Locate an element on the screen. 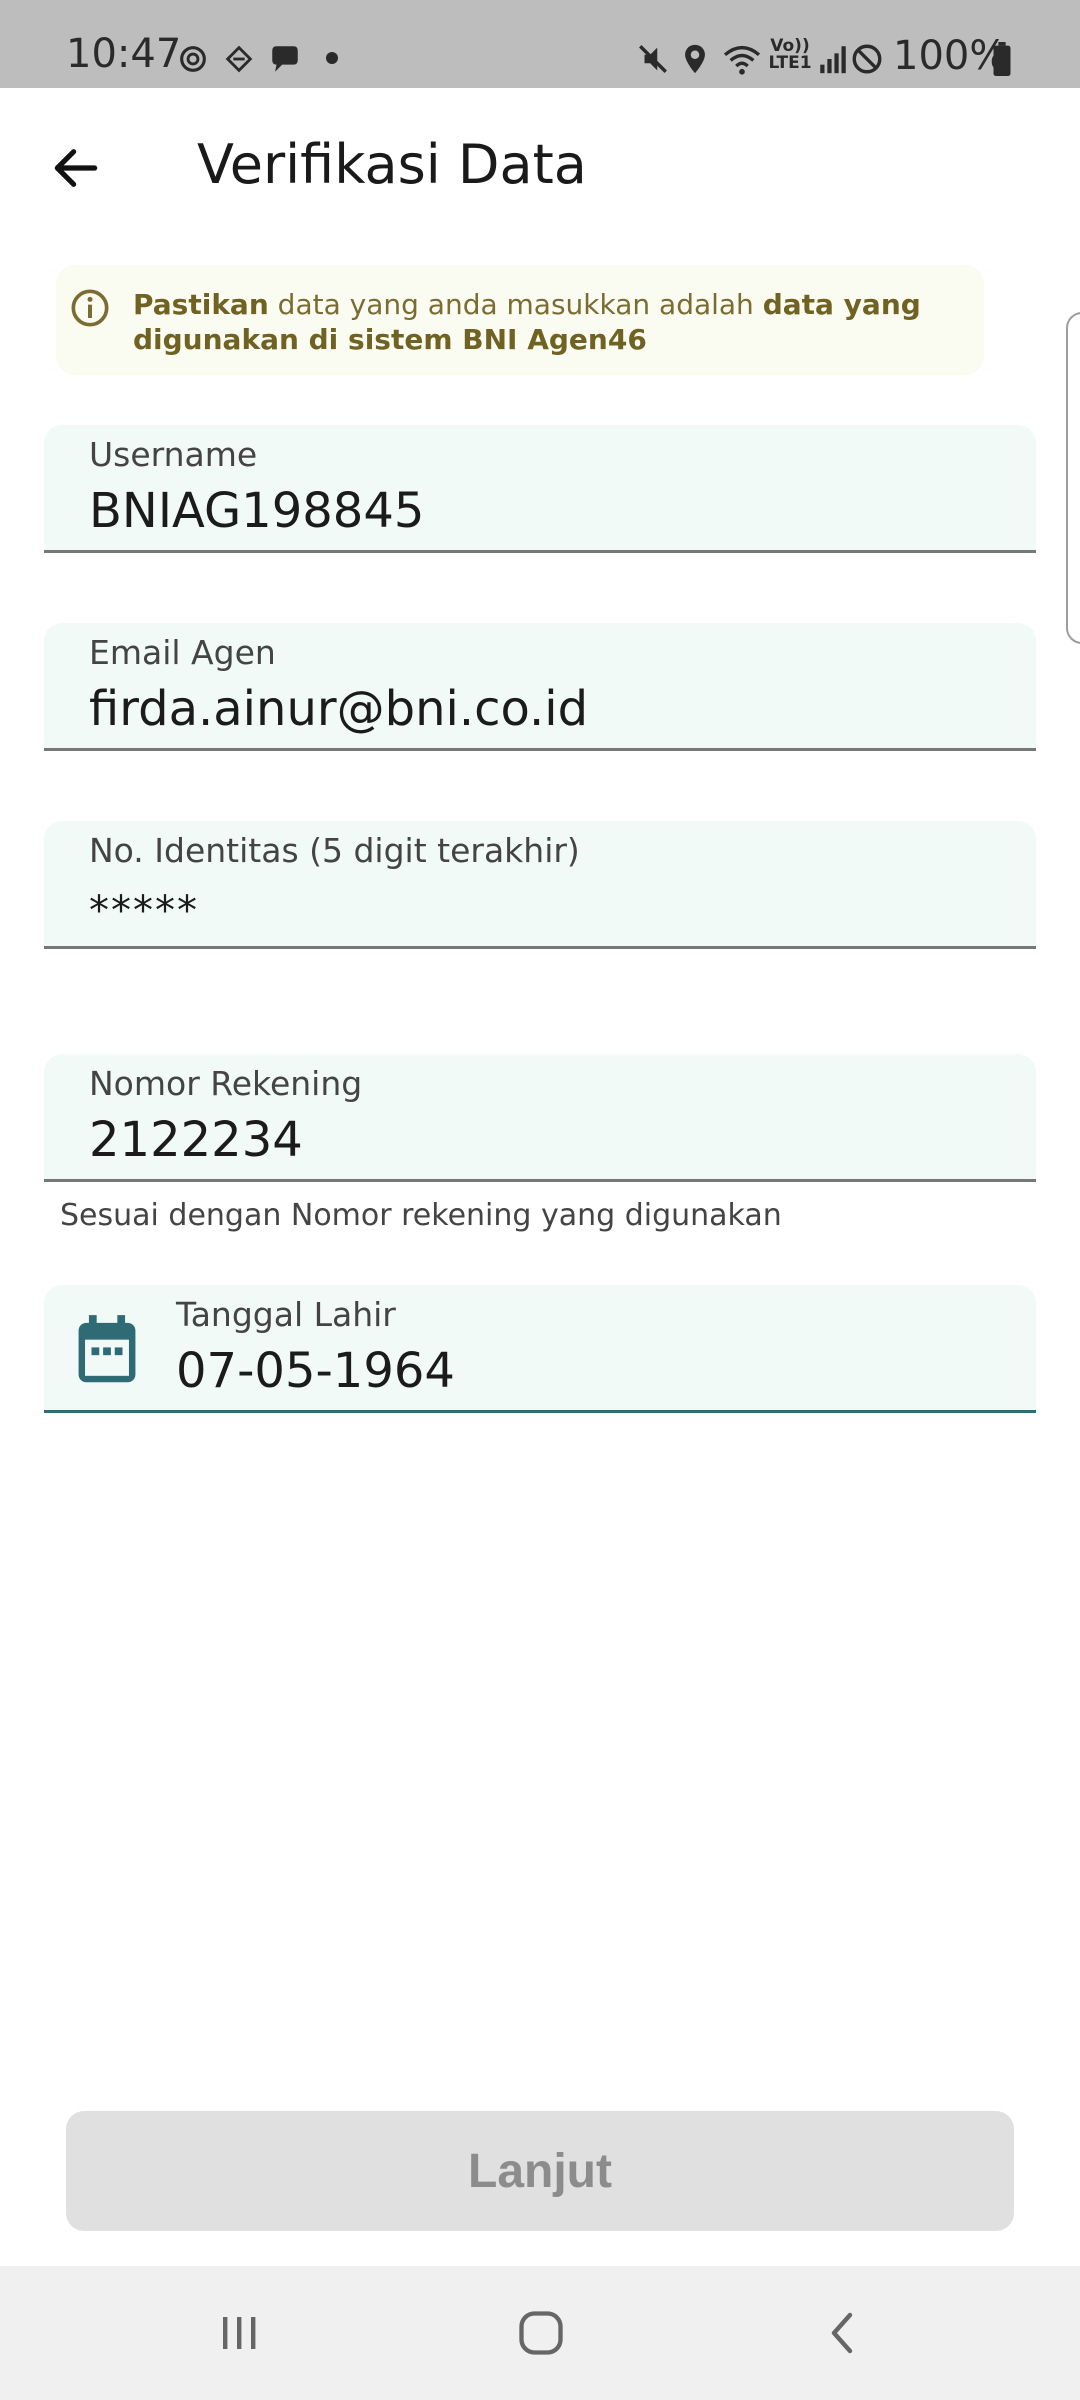  info-circle-icon is located at coordinates (90, 308).